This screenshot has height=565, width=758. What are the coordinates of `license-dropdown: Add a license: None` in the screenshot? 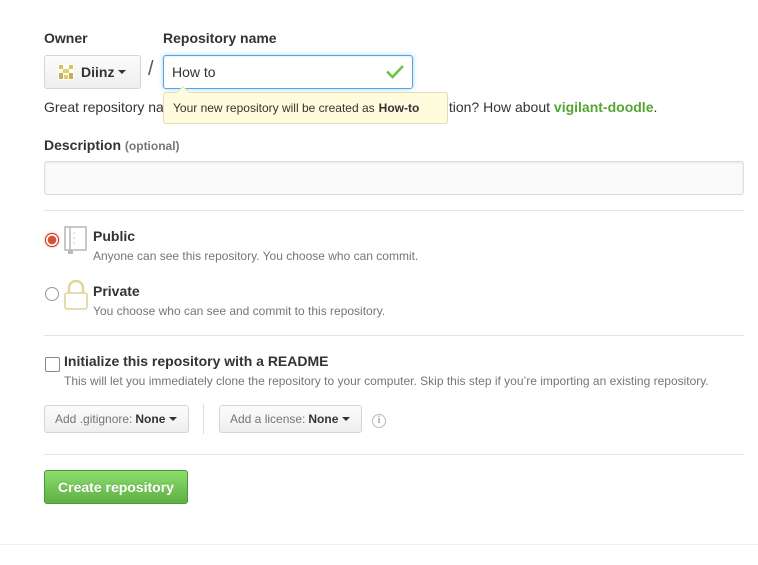 It's located at (290, 419).